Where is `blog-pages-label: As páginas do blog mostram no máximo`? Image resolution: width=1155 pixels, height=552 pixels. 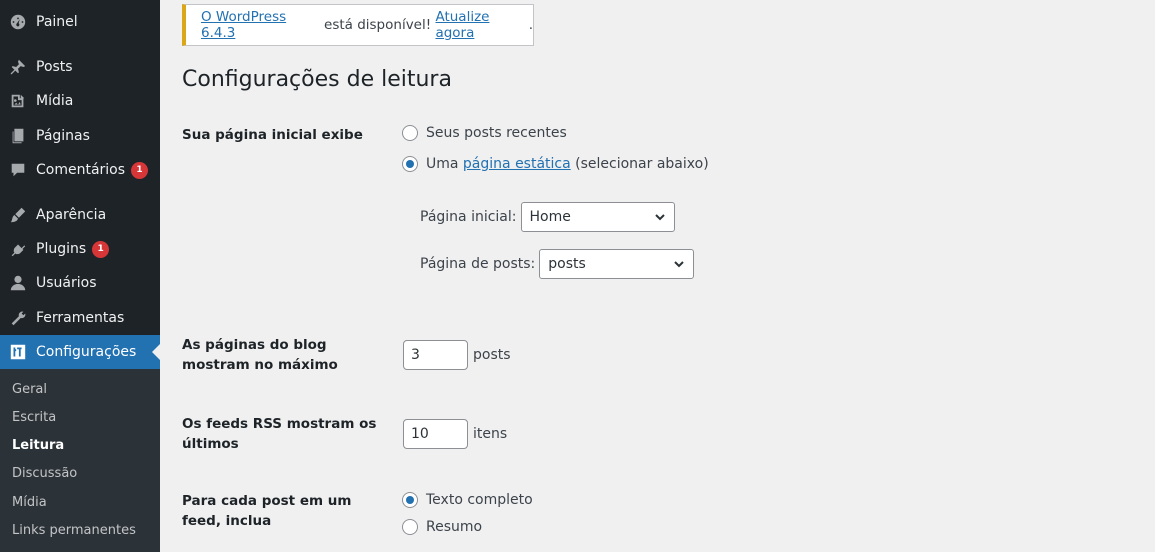
blog-pages-label: As páginas do blog mostram no máximo is located at coordinates (260, 355).